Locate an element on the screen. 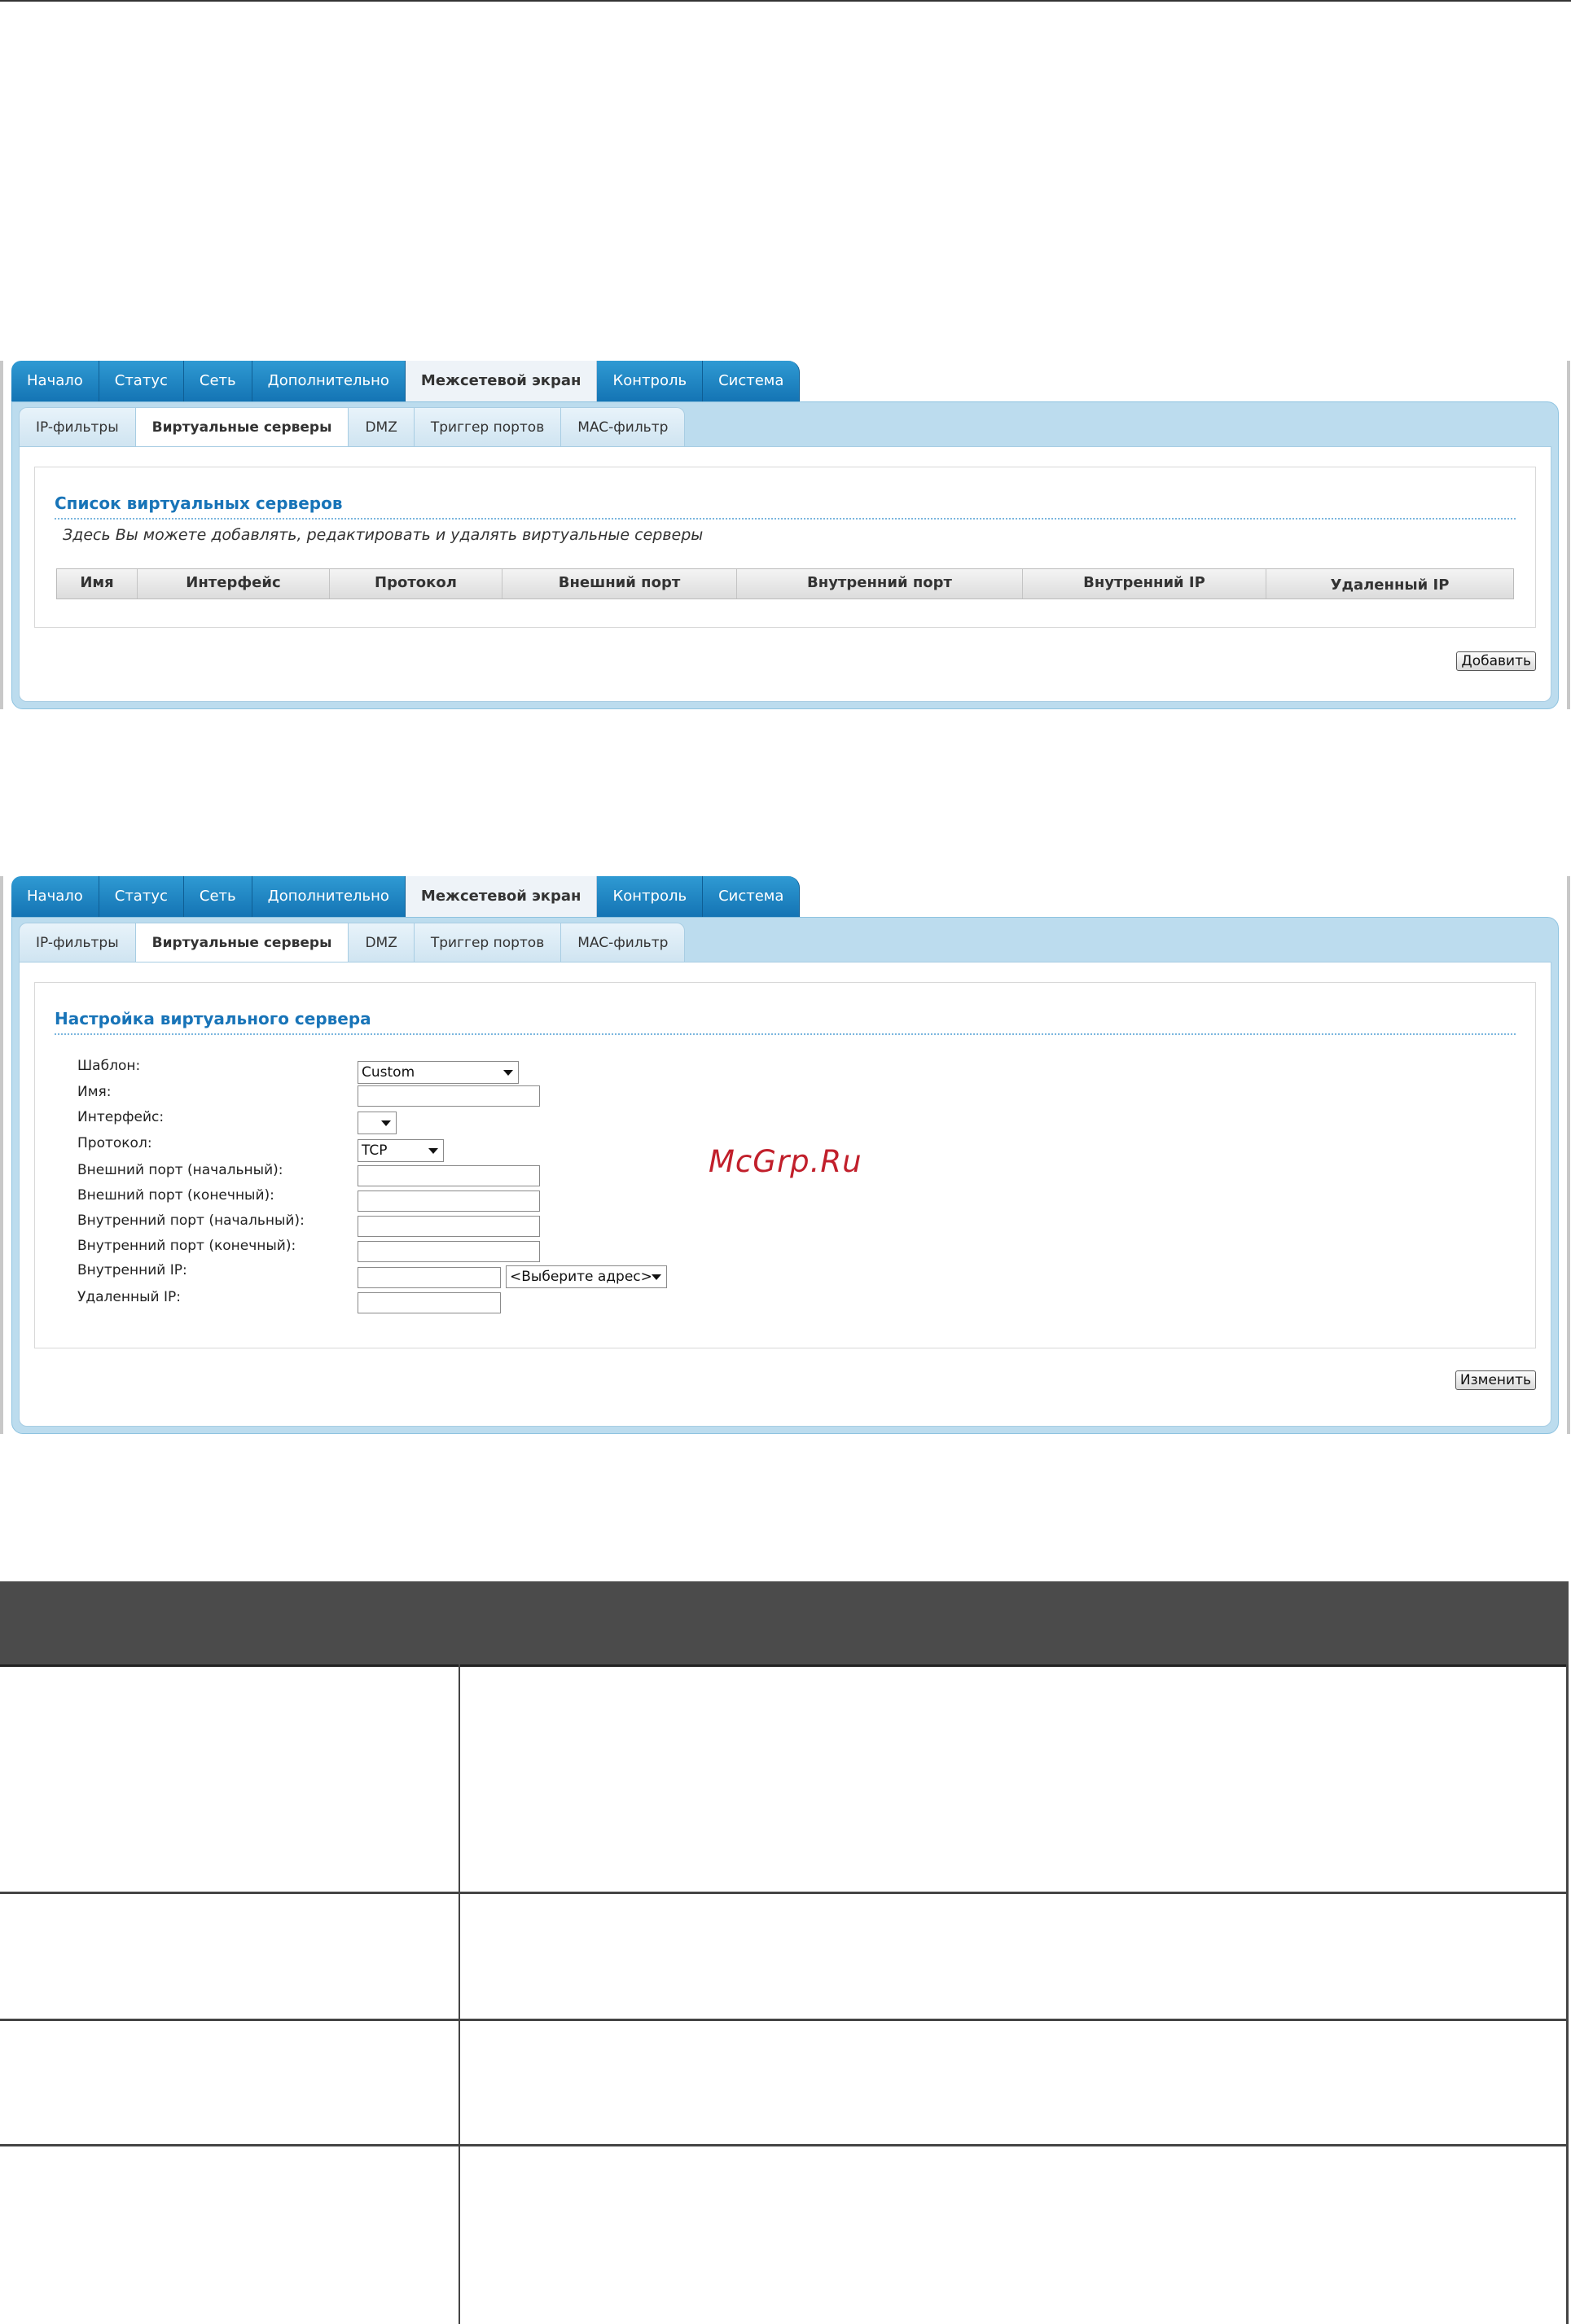  watermark-text: McGrp.Ru is located at coordinates (786, 1161).